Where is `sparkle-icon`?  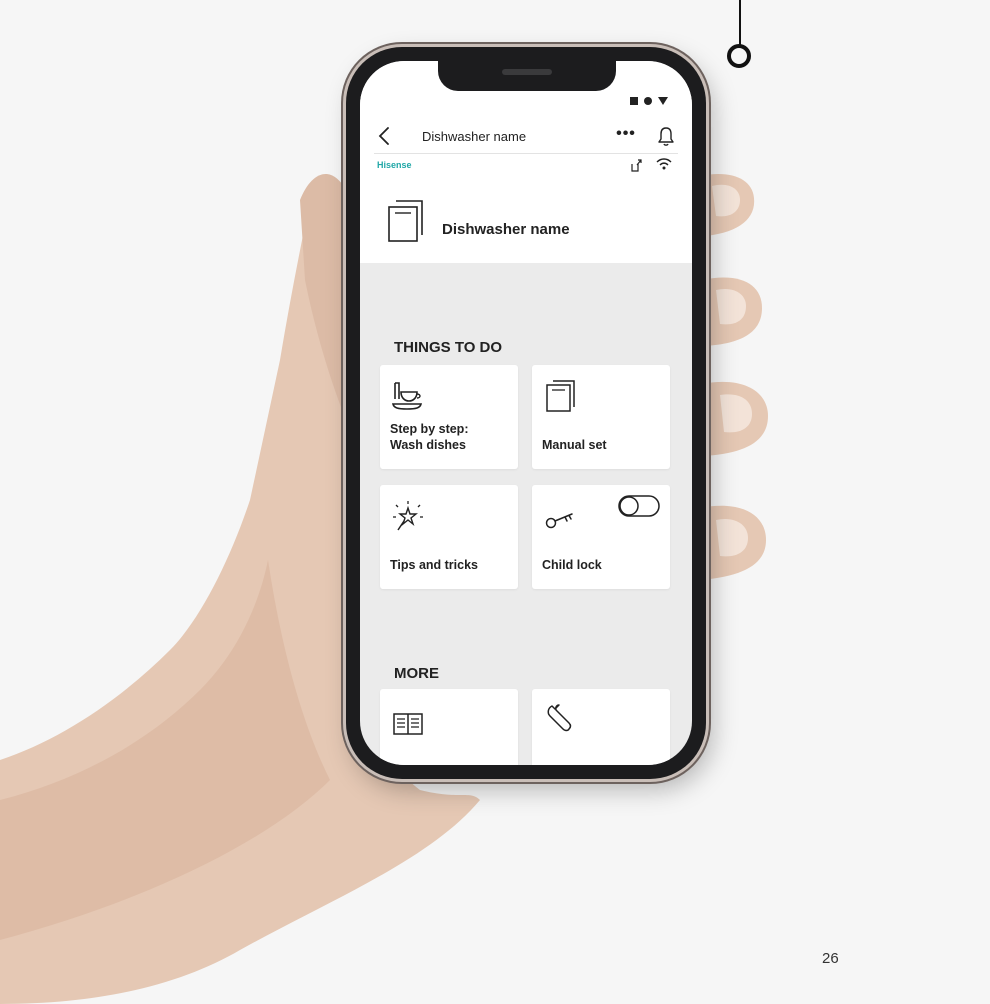
sparkle-icon is located at coordinates (408, 516).